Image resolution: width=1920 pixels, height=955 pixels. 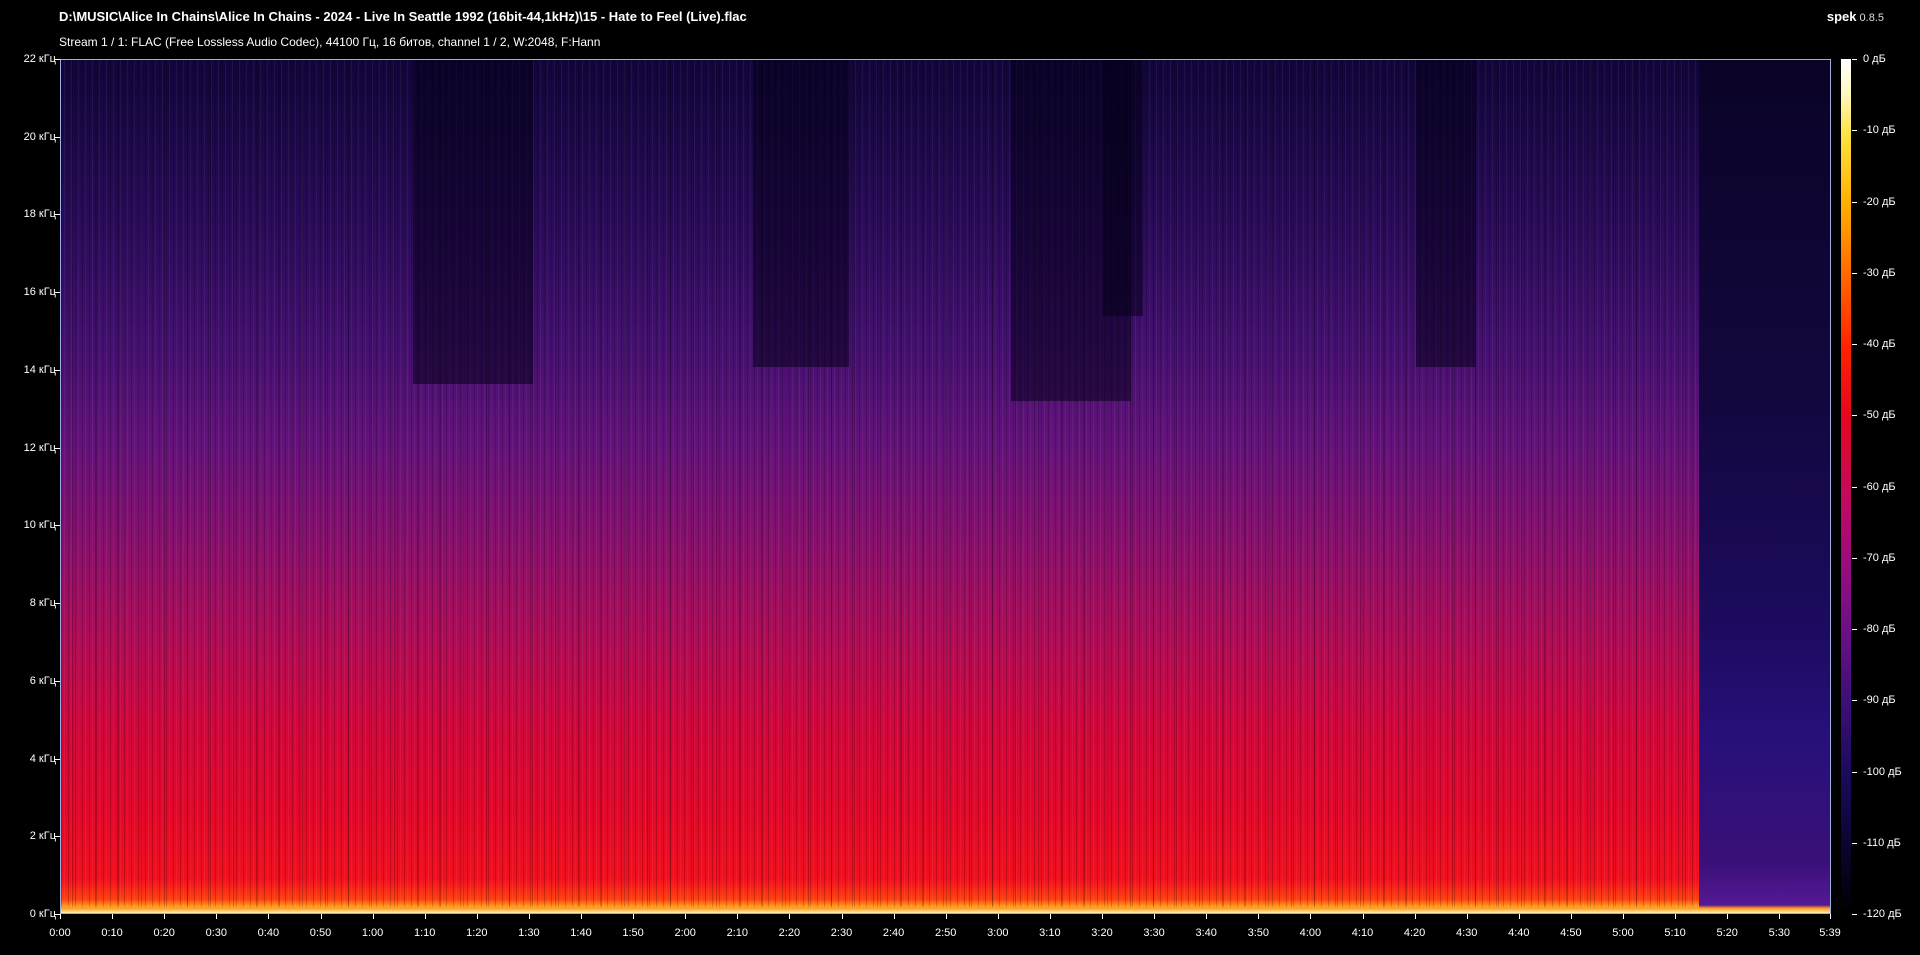 I want to click on time-tick-label: 2:50, so click(x=945, y=933).